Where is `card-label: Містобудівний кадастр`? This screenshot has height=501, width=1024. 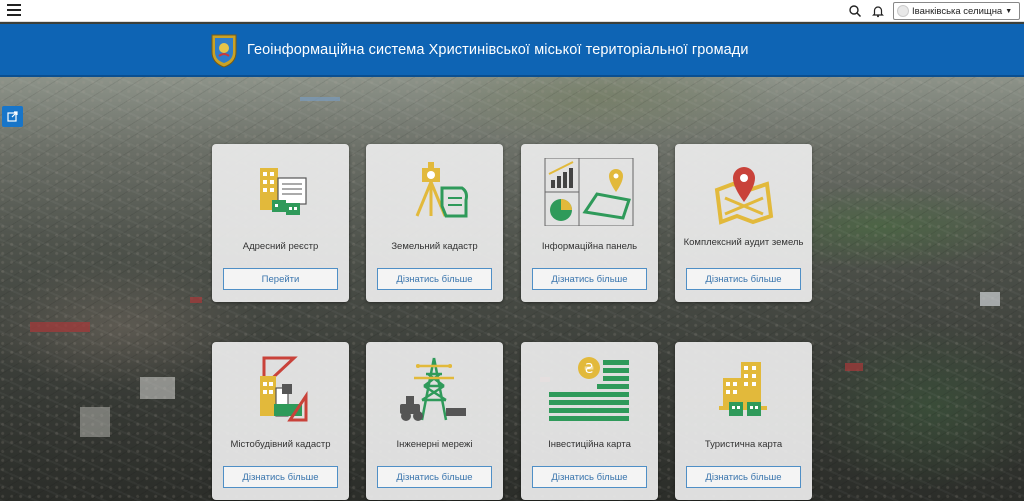 card-label: Містобудівний кадастр is located at coordinates (280, 444).